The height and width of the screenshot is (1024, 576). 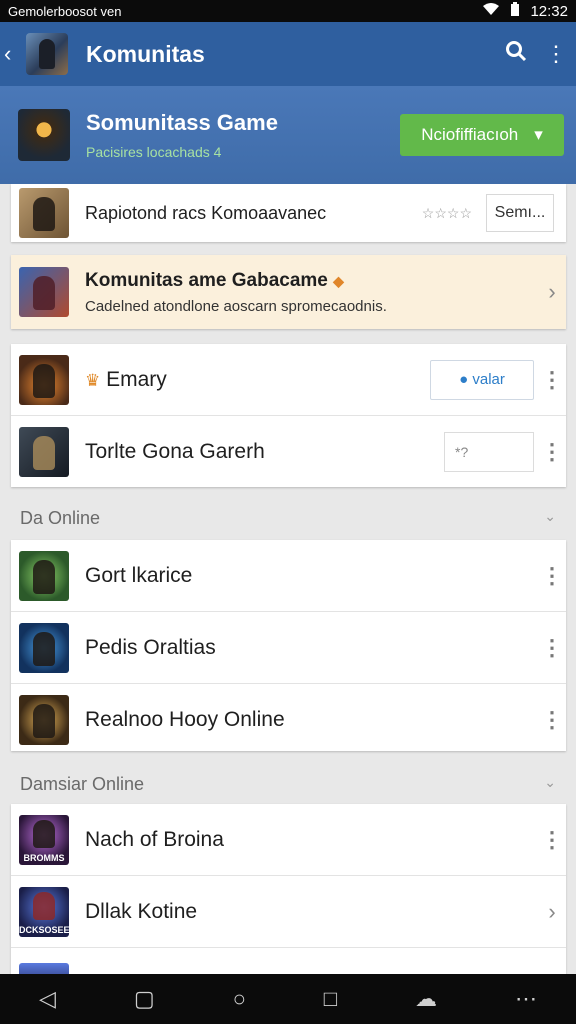 What do you see at coordinates (288, 999) in the screenshot?
I see `system-nav-bar: ◁ ▢ ○ □ ☁ ⋯` at bounding box center [288, 999].